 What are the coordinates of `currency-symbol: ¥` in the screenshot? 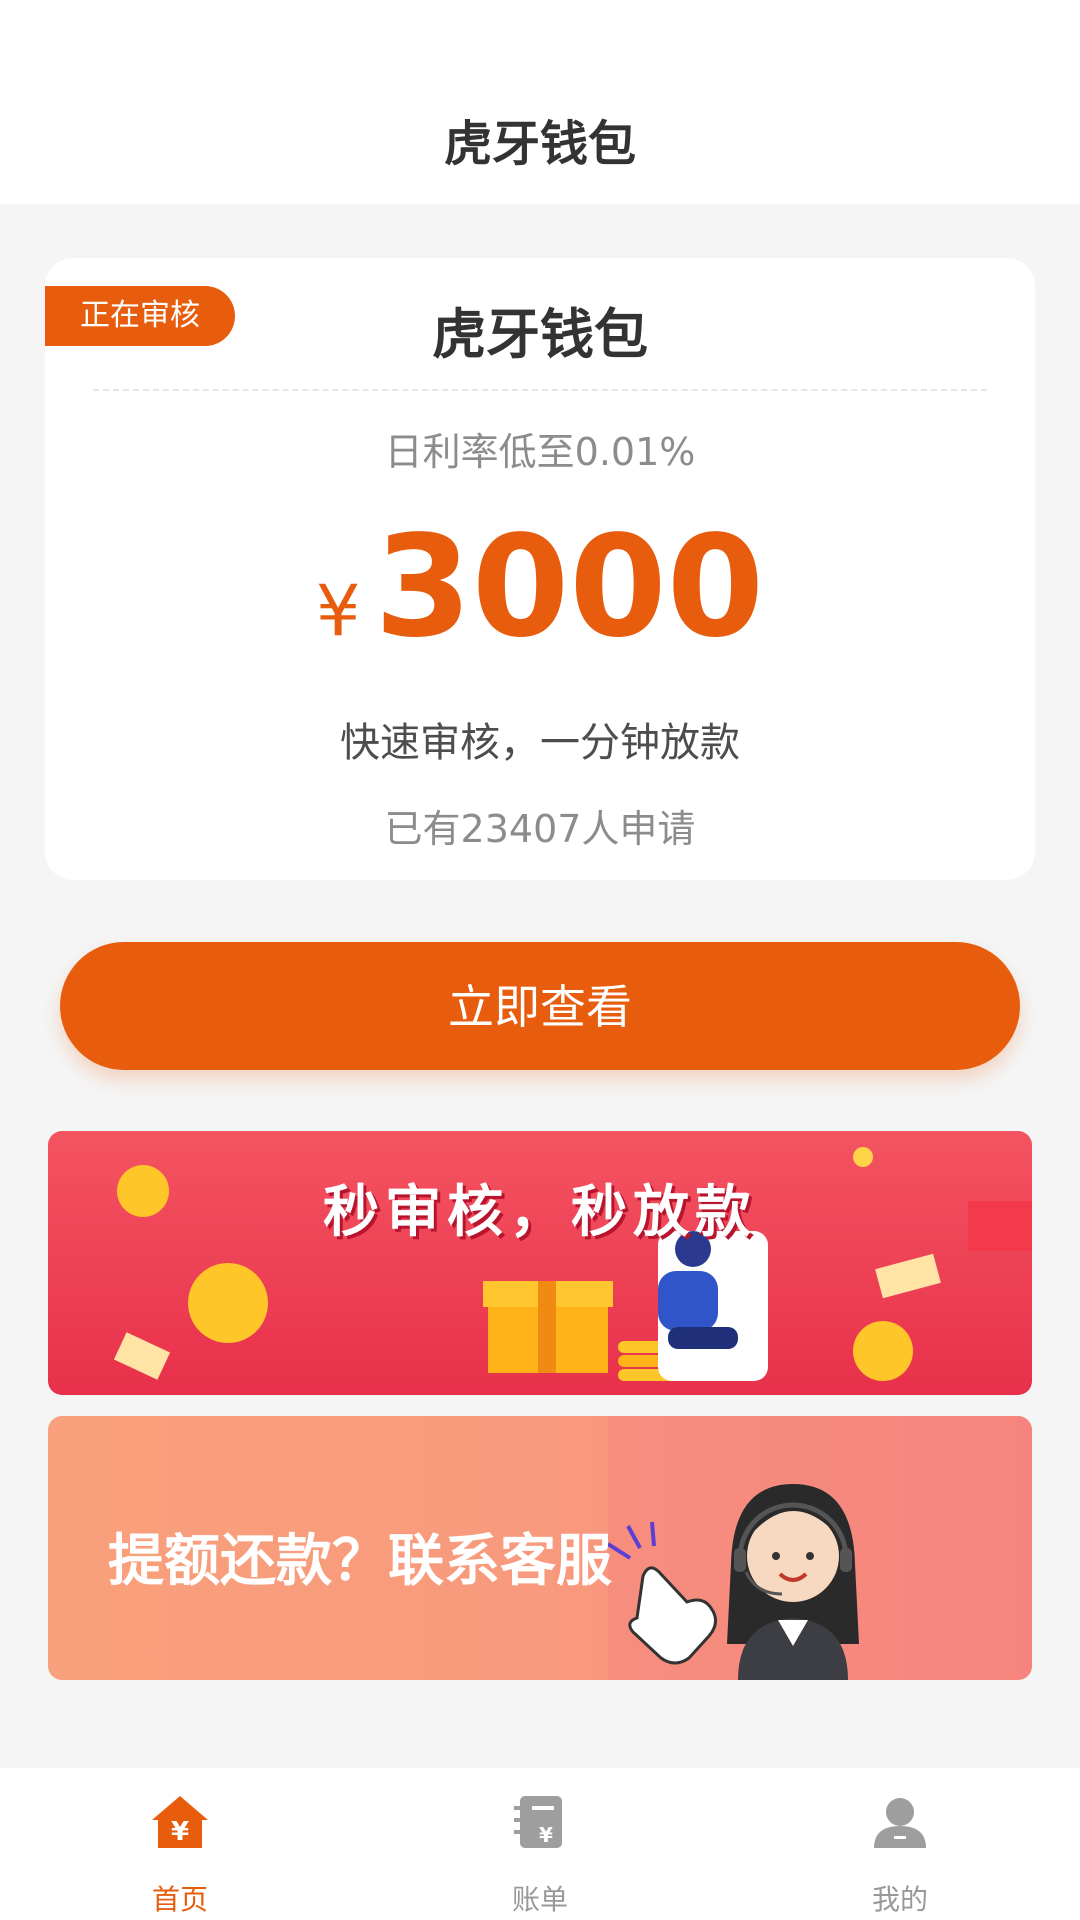 It's located at (338, 611).